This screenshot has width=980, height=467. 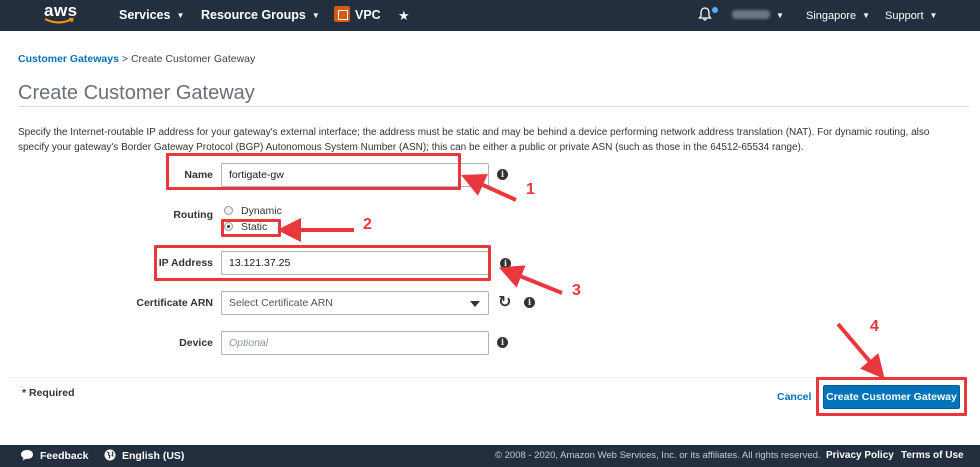 I want to click on page-title: Create Customer Gateway, so click(x=136, y=93).